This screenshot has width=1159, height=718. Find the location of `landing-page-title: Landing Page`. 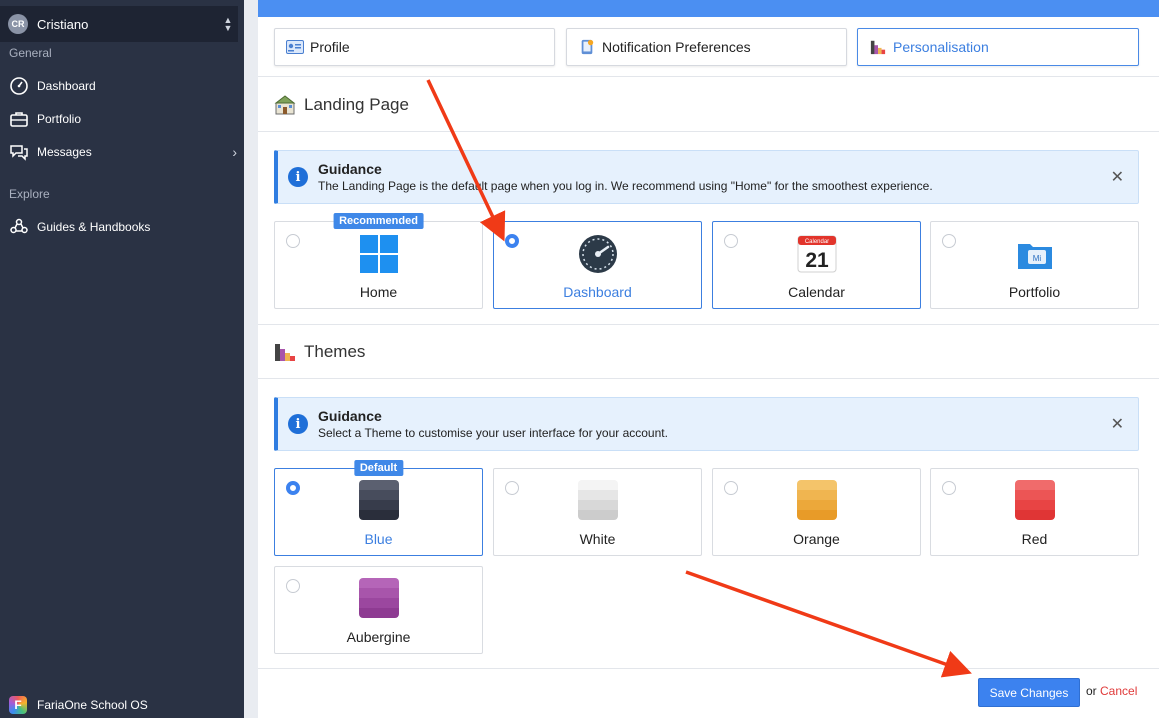

landing-page-title: Landing Page is located at coordinates (356, 104).